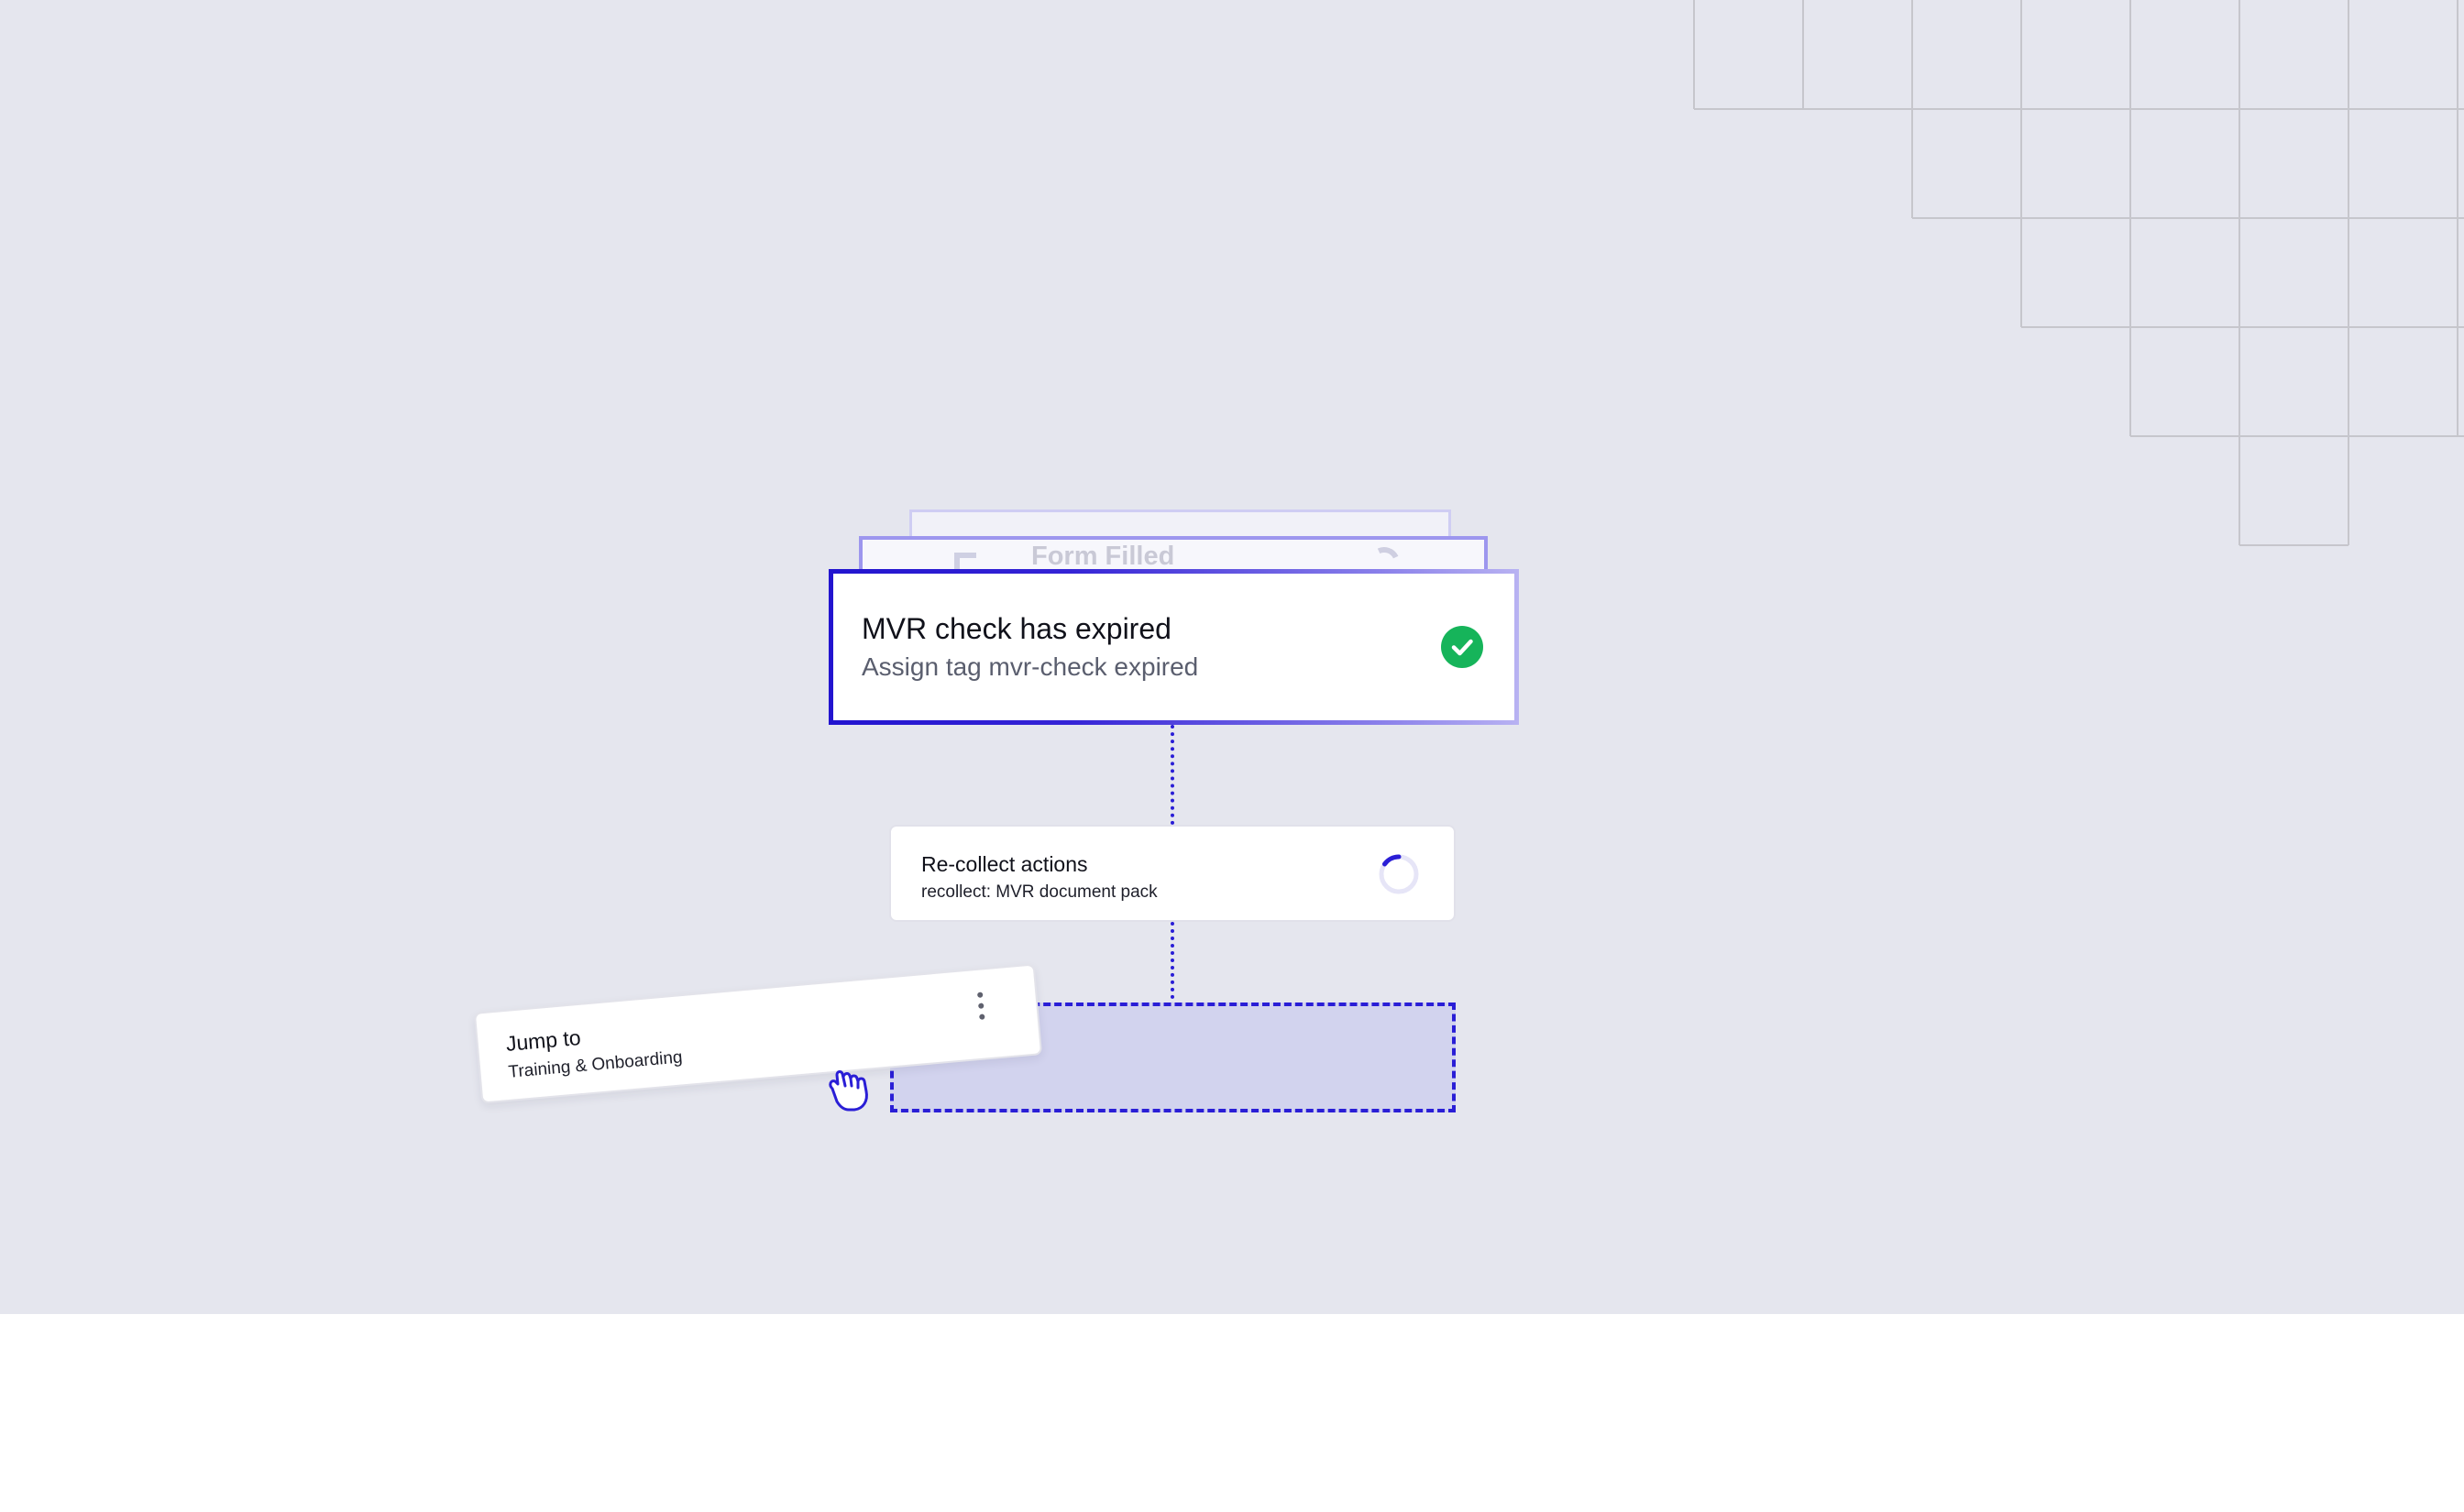  I want to click on check-circle-icon, so click(1462, 647).